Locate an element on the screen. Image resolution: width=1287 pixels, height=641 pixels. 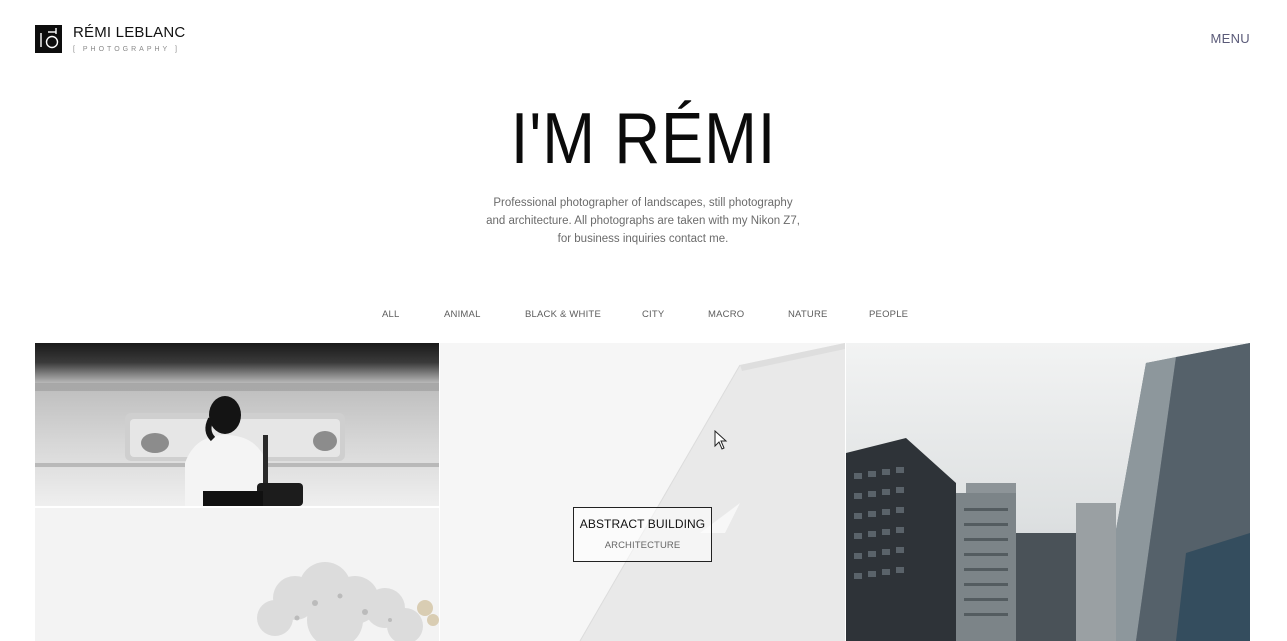
hover-caption: ABSTRACT BUILDING ARCHITECTURE is located at coordinates (642, 534).